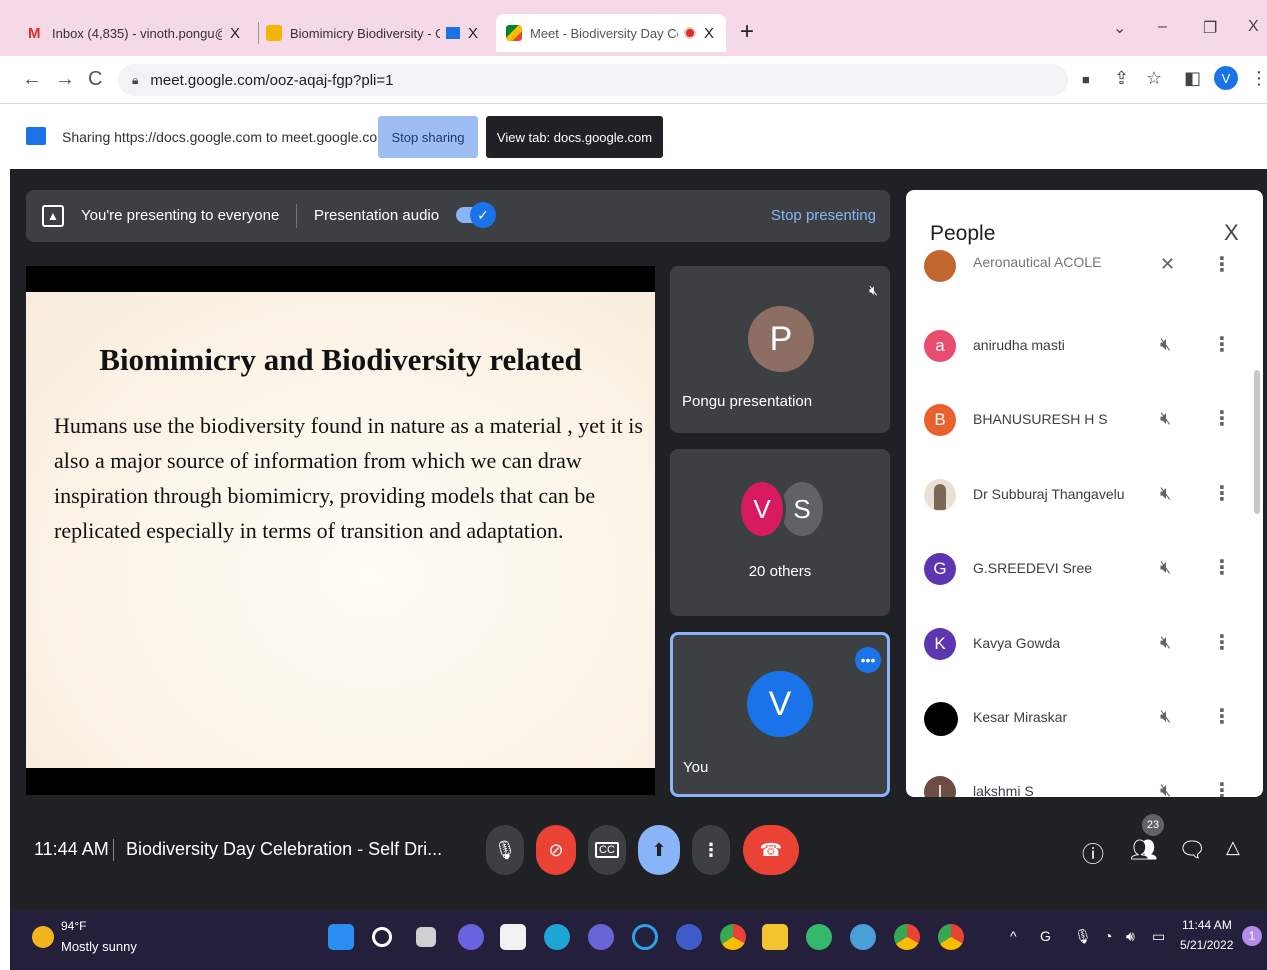  What do you see at coordinates (1084, 426) in the screenshot?
I see `participant-row: B BHANUSURESH H S 🔇︎ ⋮` at bounding box center [1084, 426].